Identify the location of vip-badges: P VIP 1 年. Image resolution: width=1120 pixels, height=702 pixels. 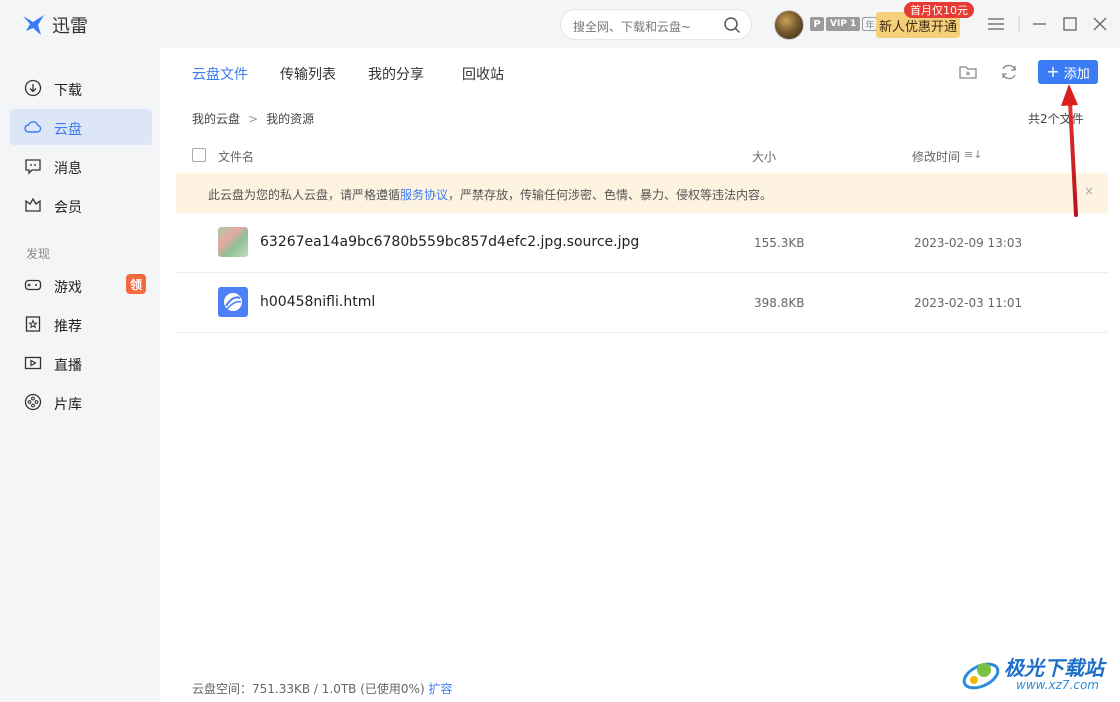
(844, 24).